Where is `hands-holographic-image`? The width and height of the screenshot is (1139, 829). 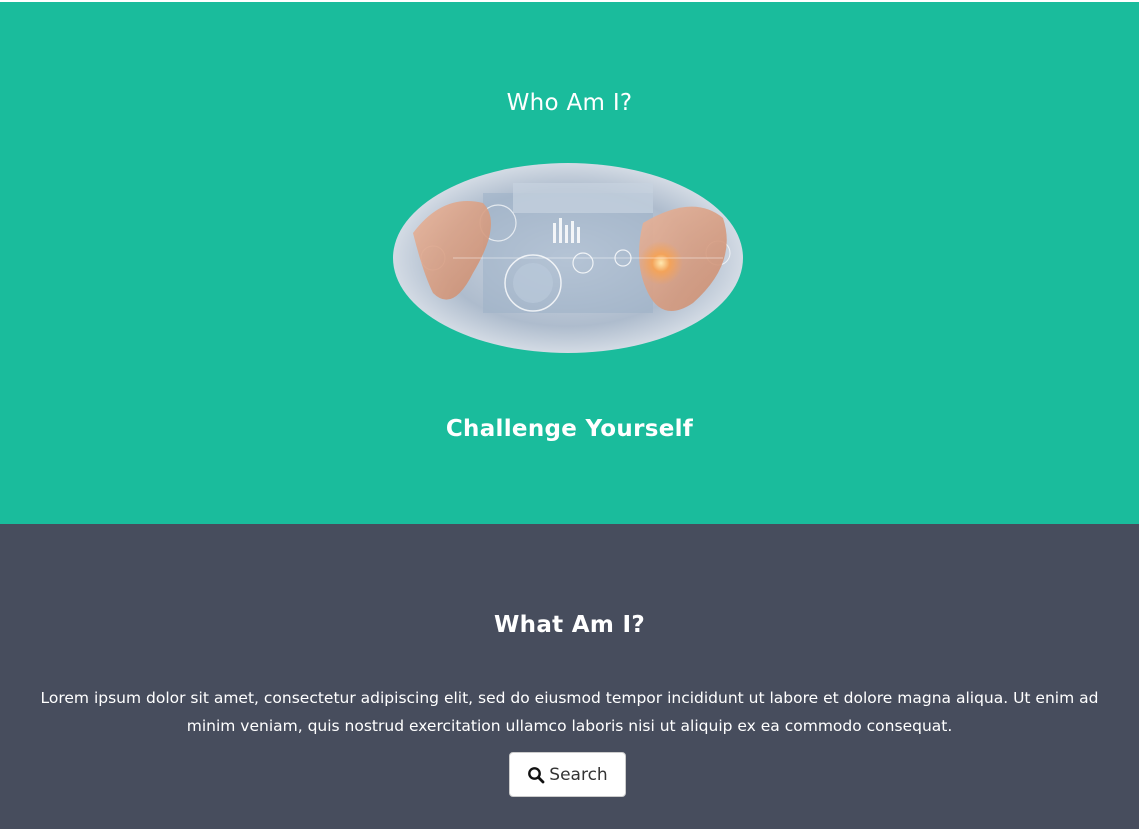
hands-holographic-image is located at coordinates (568, 258).